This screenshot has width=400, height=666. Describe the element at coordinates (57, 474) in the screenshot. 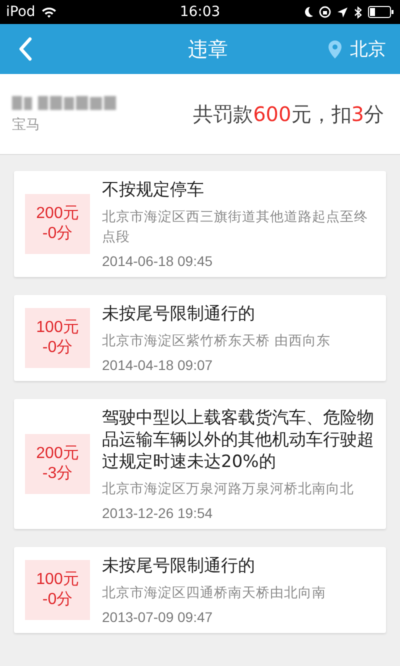

I see `penalty-points: -3分` at that location.